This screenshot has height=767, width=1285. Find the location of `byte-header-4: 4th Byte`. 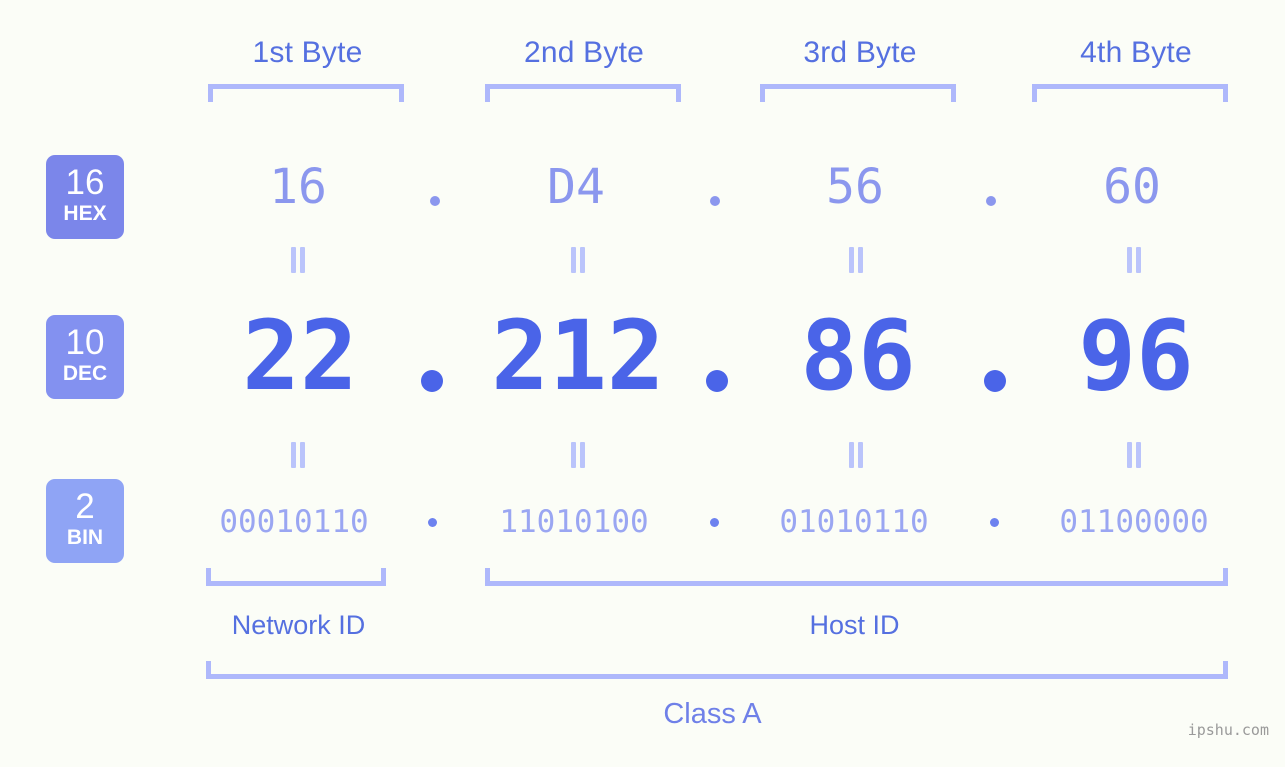

byte-header-4: 4th Byte is located at coordinates (1136, 52).